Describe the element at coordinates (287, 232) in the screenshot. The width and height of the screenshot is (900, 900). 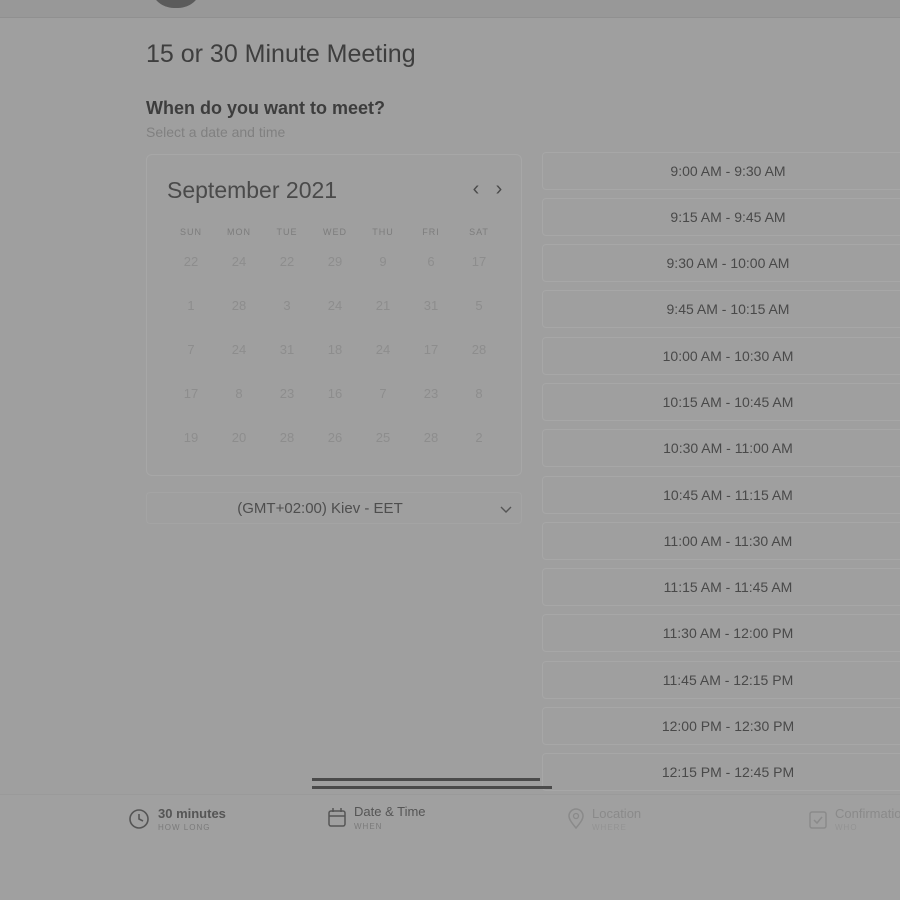
I see `weekday-tue: TUE` at that location.